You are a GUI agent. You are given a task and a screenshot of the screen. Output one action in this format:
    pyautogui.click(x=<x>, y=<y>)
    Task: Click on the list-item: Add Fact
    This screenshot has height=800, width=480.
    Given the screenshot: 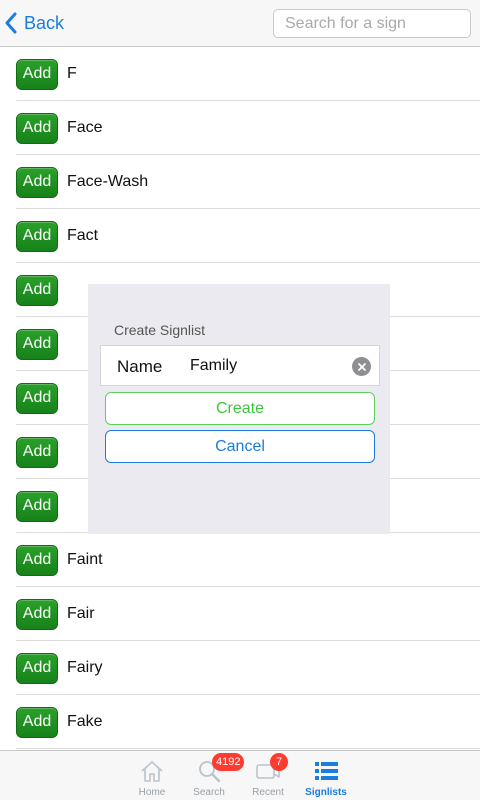 What is the action you would take?
    pyautogui.click(x=240, y=236)
    